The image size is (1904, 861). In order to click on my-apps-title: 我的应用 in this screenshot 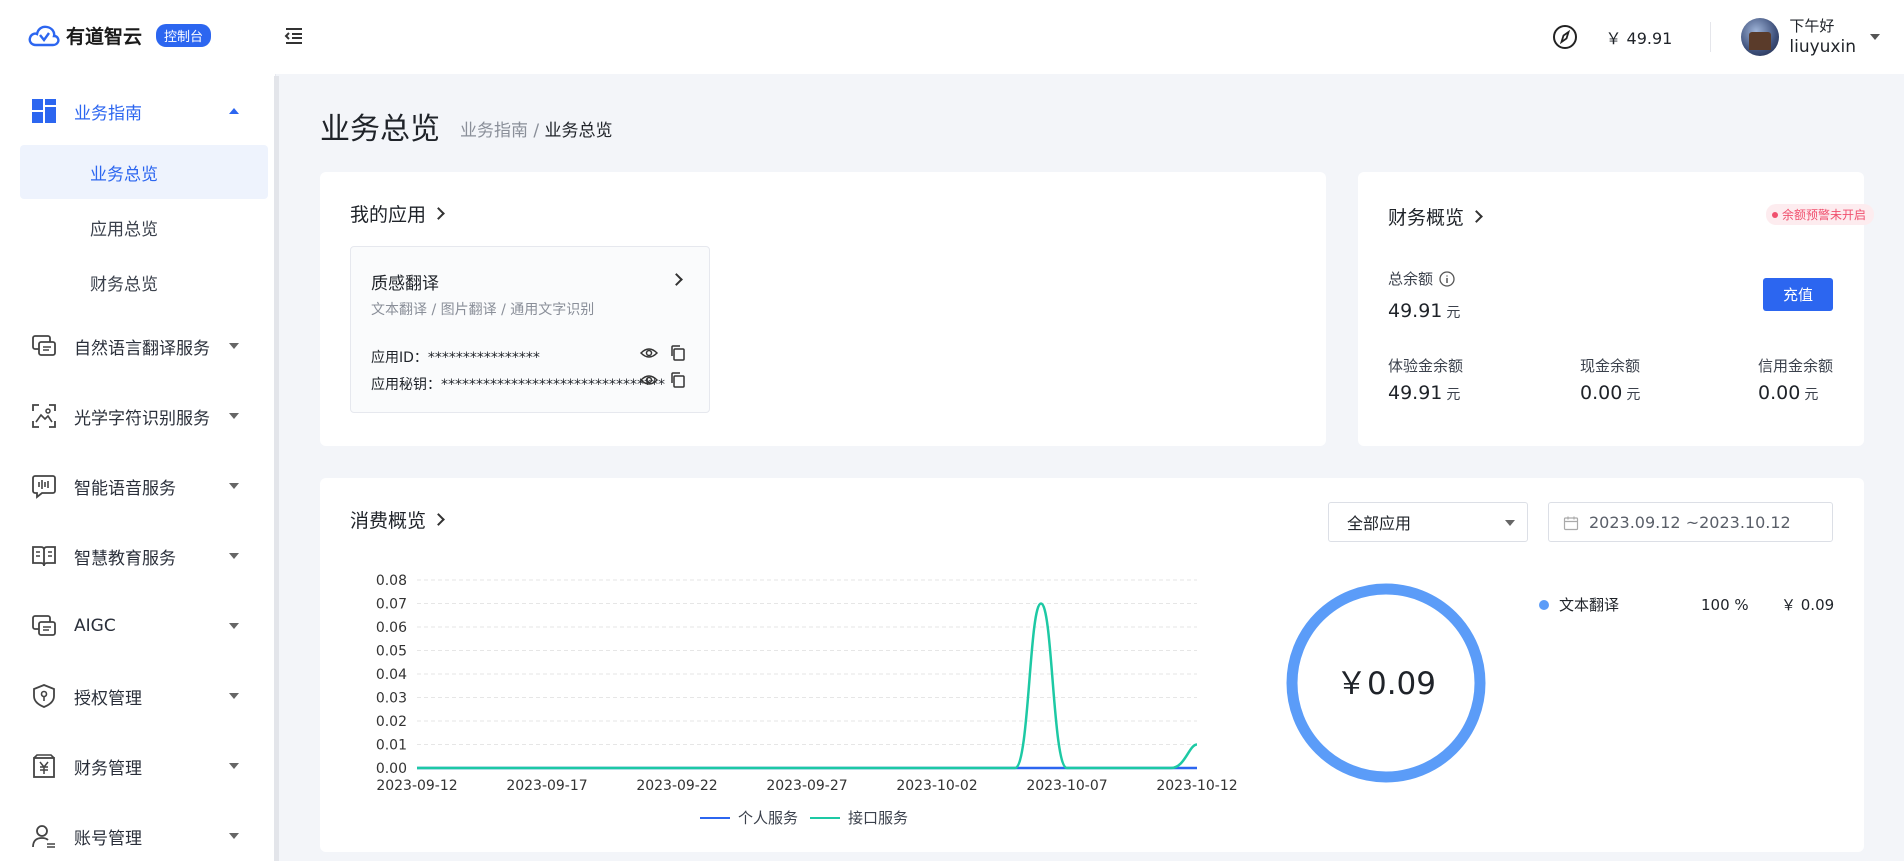, I will do `click(397, 213)`.